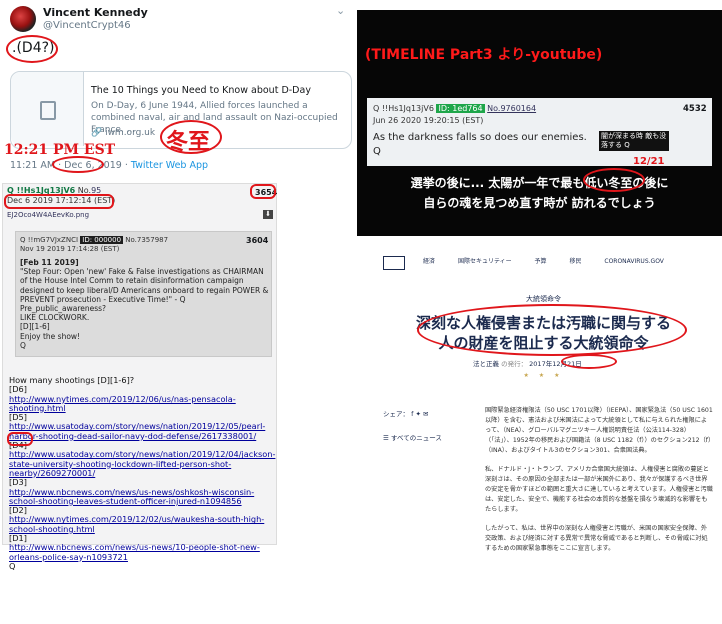 This screenshot has width=722, height=624. What do you see at coordinates (95, 12) in the screenshot?
I see `tweet-display-name: Vincent Kennedy` at bounding box center [95, 12].